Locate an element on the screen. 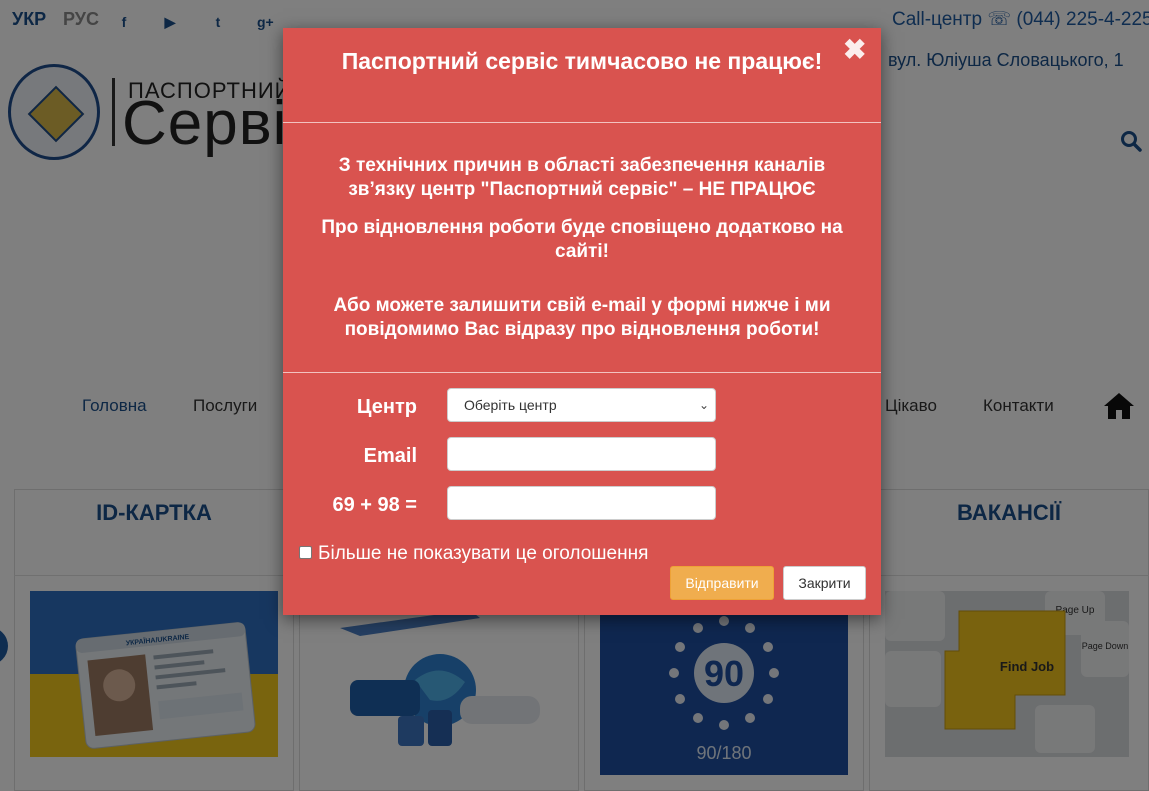  close-icon: ✖ is located at coordinates (854, 50).